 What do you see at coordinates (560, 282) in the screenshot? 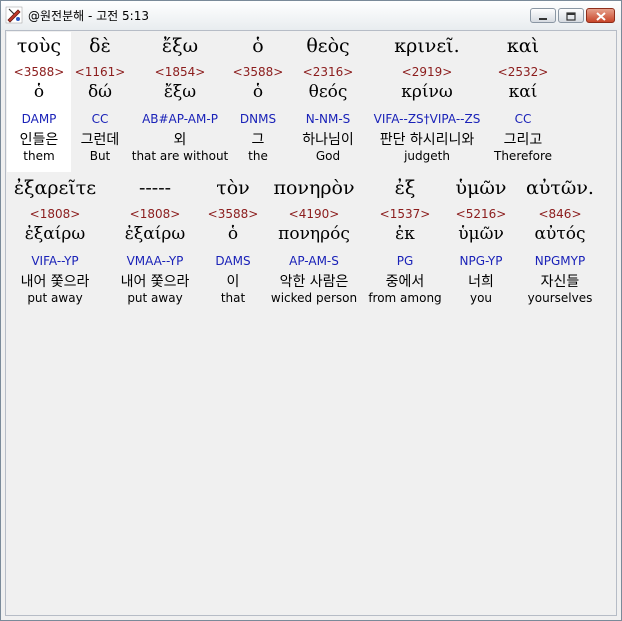
I see `korean-gloss: 자신들` at bounding box center [560, 282].